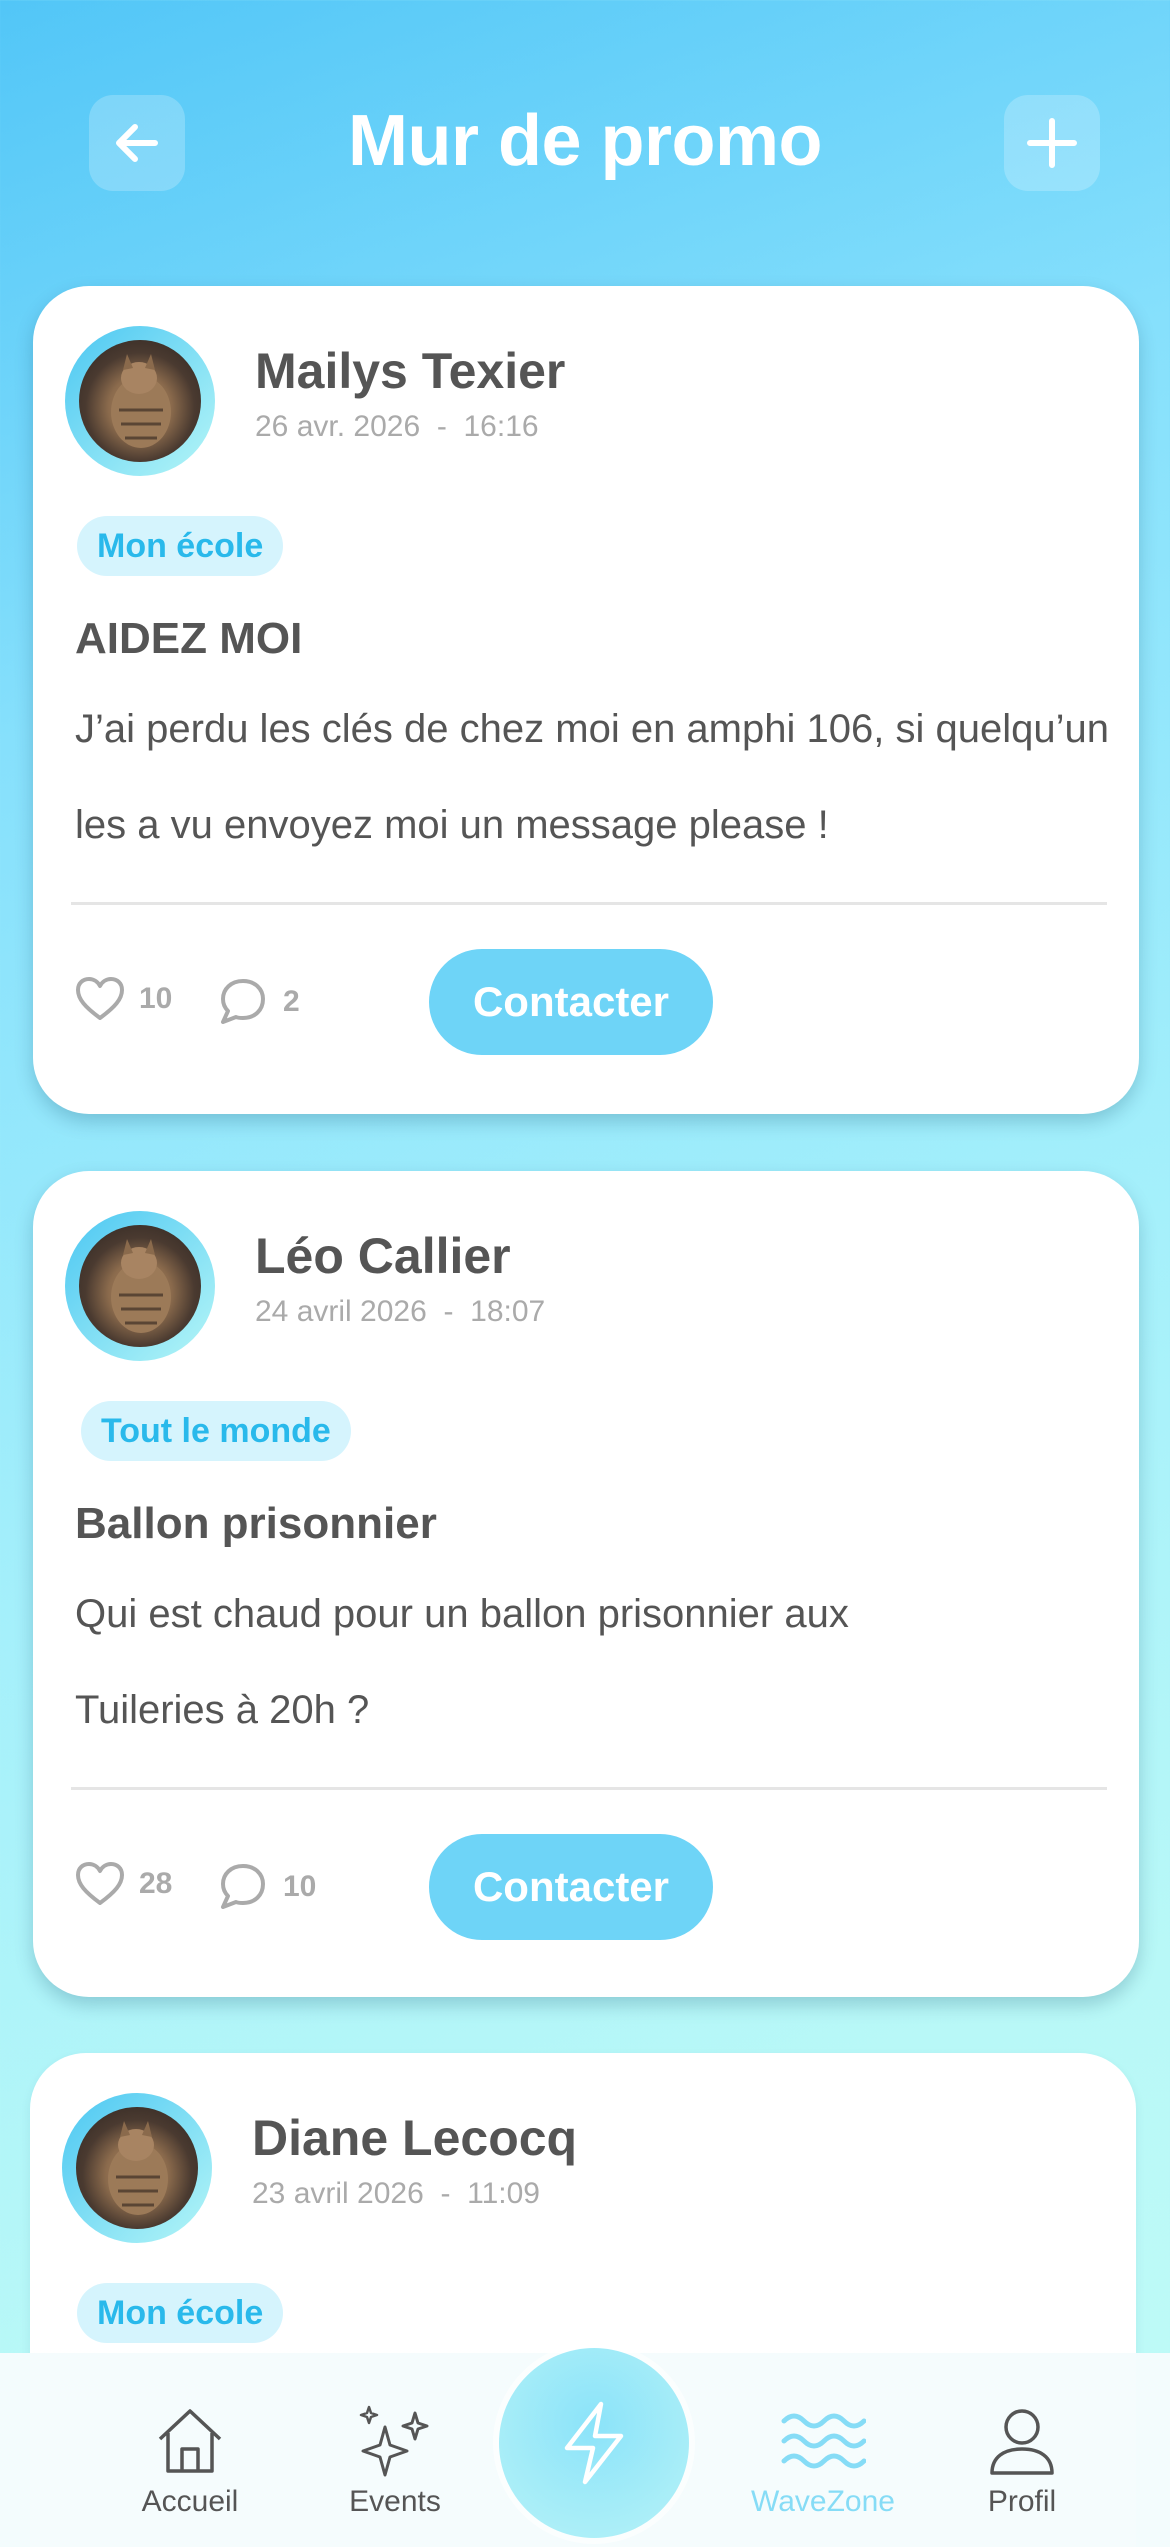  What do you see at coordinates (338, 426) in the screenshot?
I see `date-text: 26 avr. 2026` at bounding box center [338, 426].